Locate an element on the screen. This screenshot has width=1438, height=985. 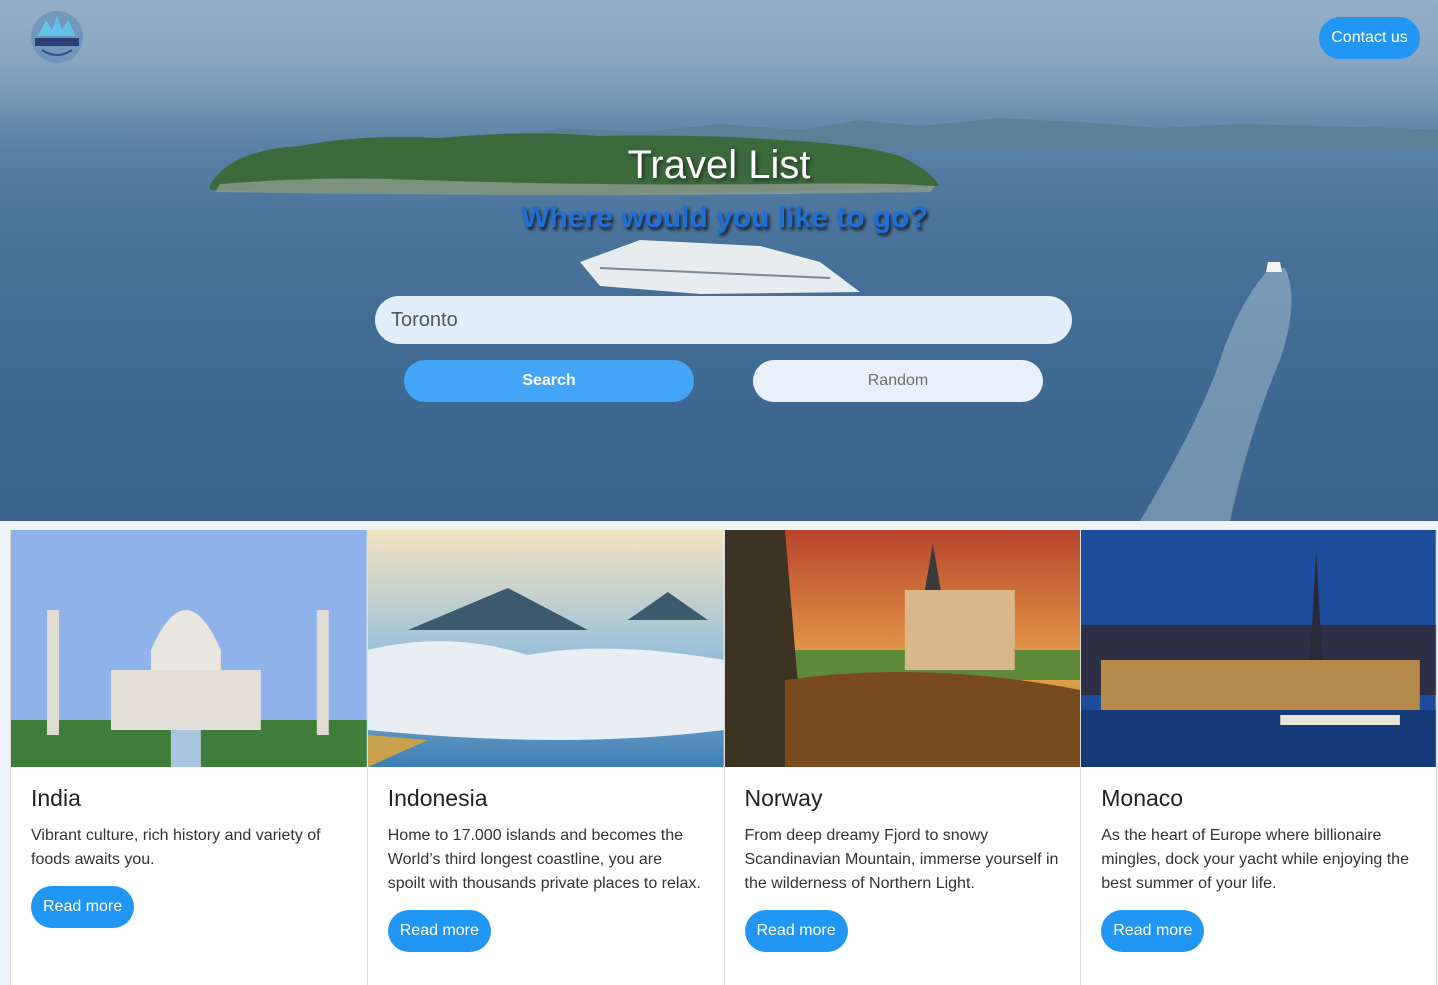
random-button: Random is located at coordinates (898, 381).